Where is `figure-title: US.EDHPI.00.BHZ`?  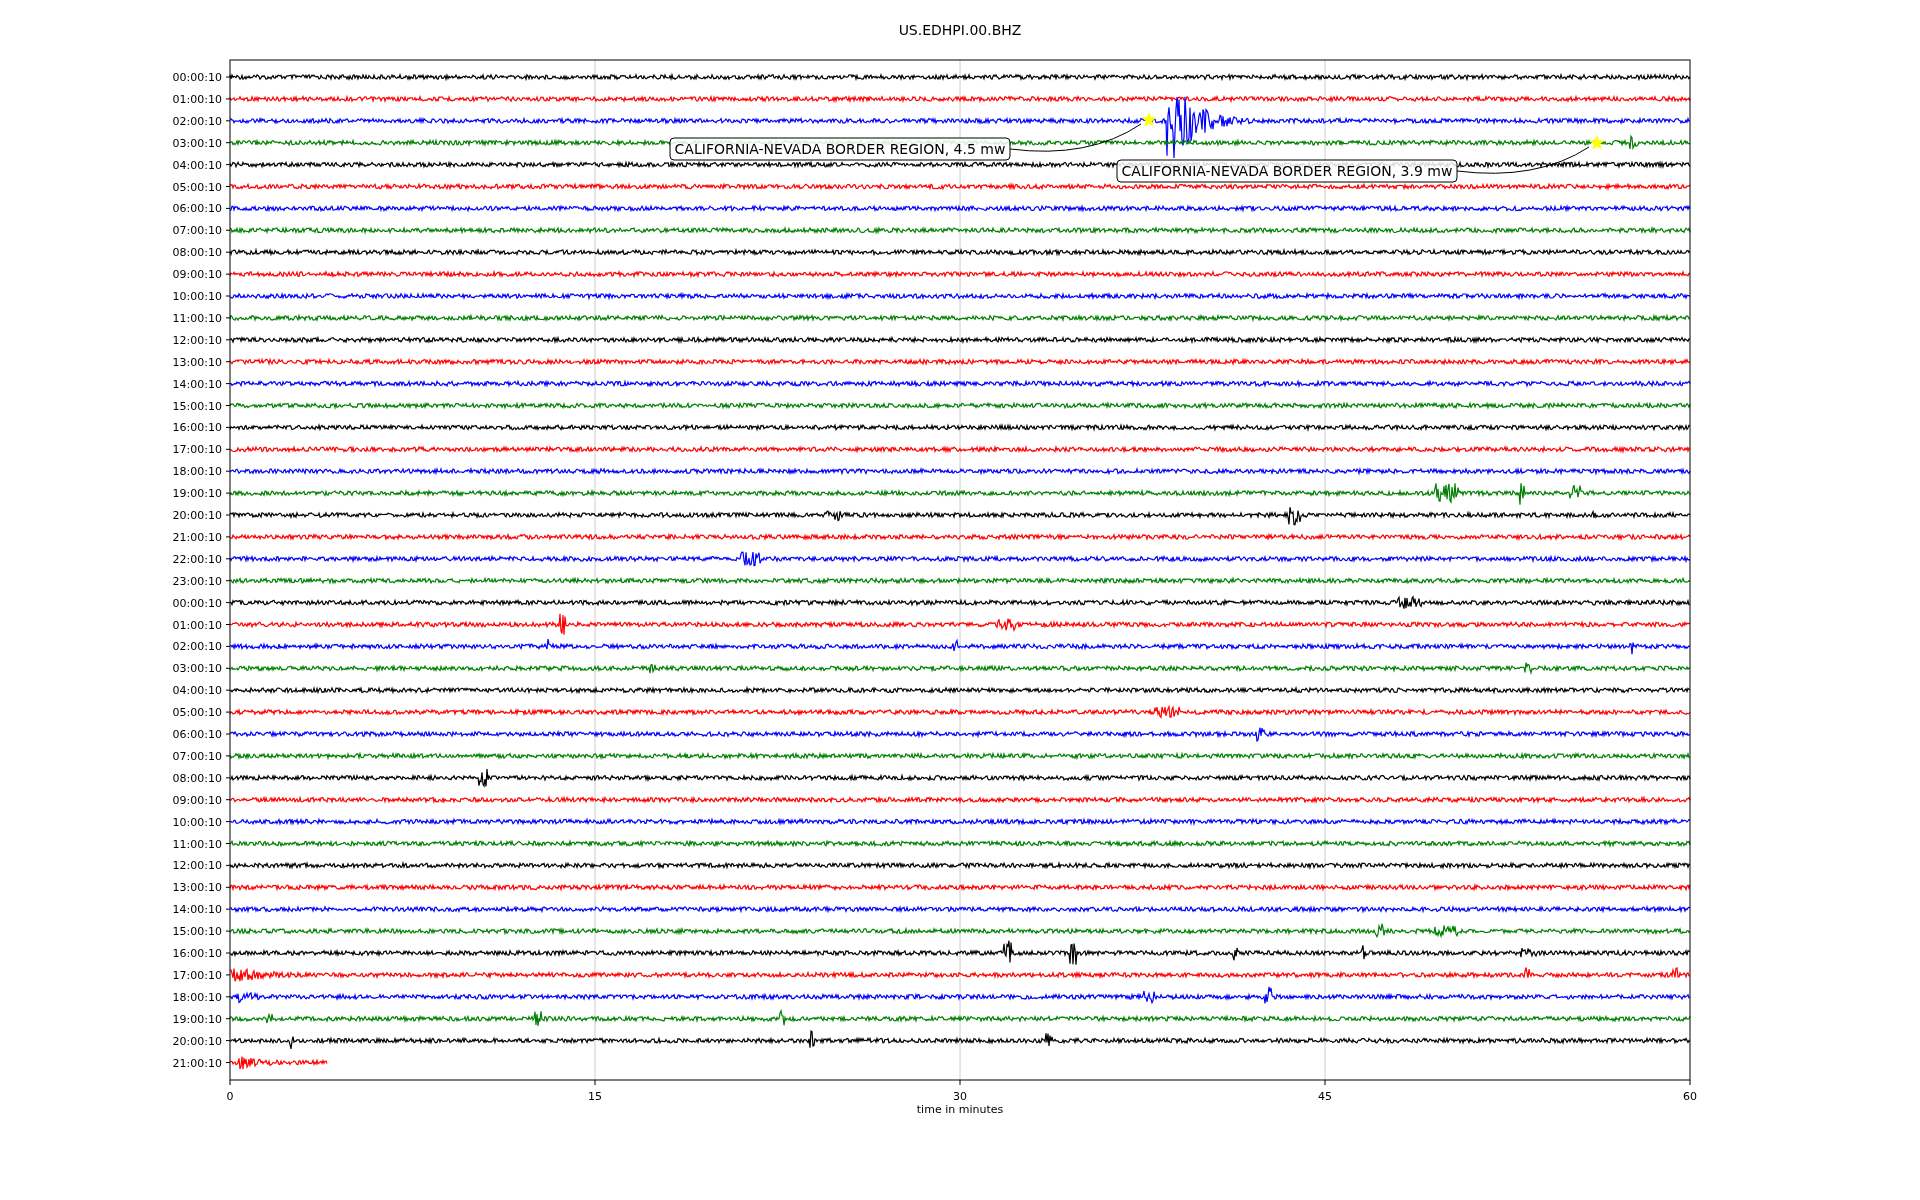
figure-title: US.EDHPI.00.BHZ is located at coordinates (960, 30).